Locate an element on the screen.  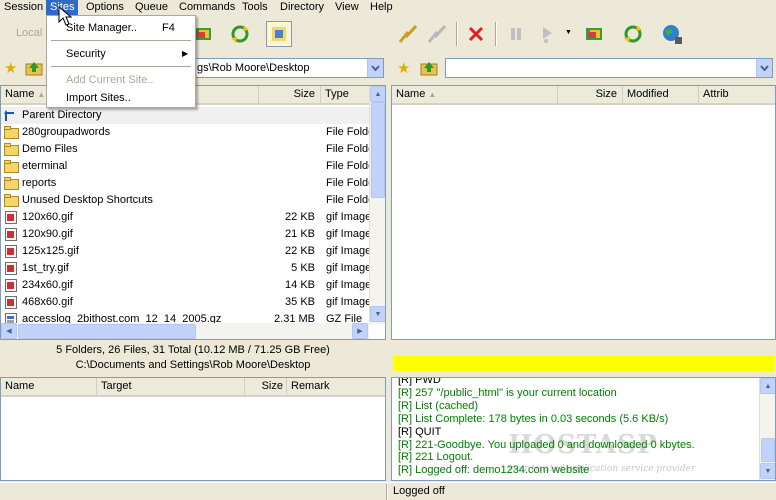
menu-security: Security ▶ is located at coordinates (121, 54).